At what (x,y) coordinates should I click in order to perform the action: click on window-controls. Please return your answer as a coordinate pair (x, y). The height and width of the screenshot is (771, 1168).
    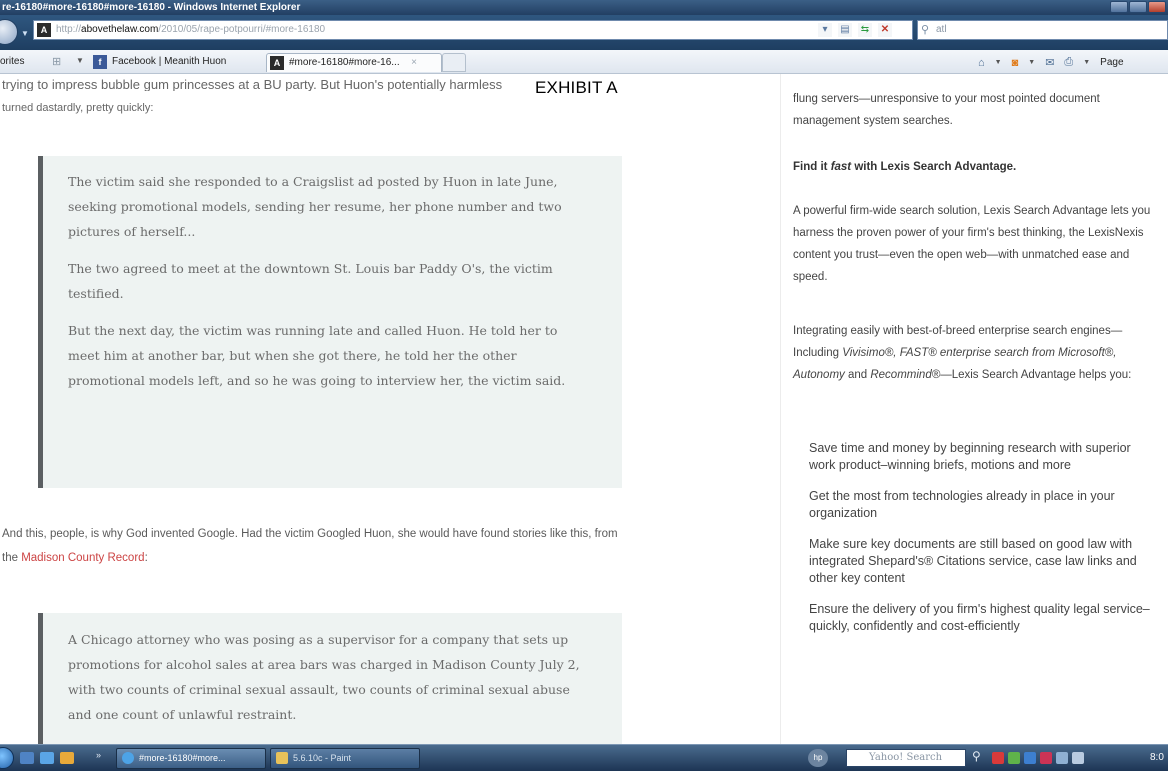
    Looking at the image, I should click on (1138, 7).